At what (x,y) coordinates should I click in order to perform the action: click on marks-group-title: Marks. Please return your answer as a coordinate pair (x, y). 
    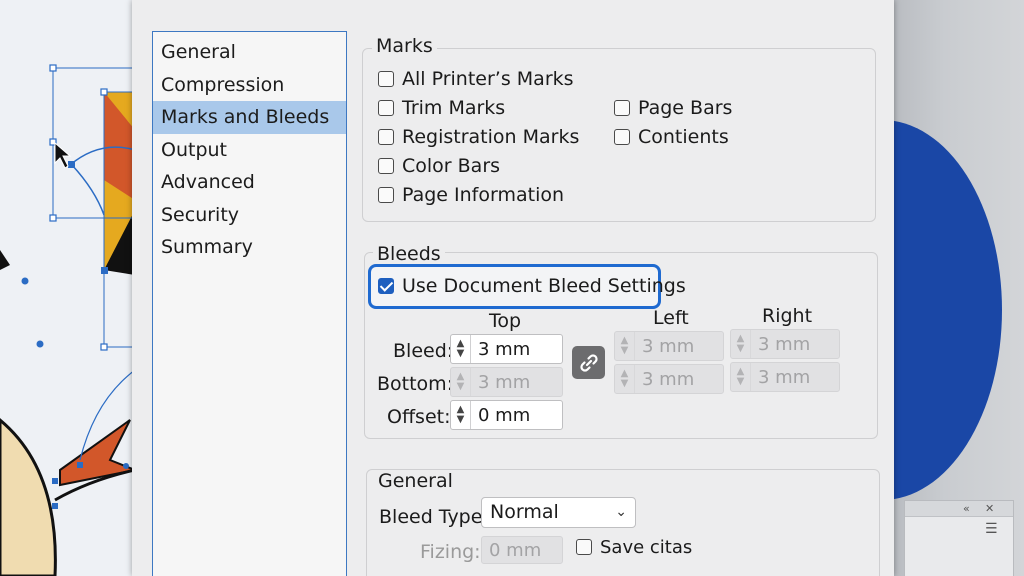
    Looking at the image, I should click on (404, 46).